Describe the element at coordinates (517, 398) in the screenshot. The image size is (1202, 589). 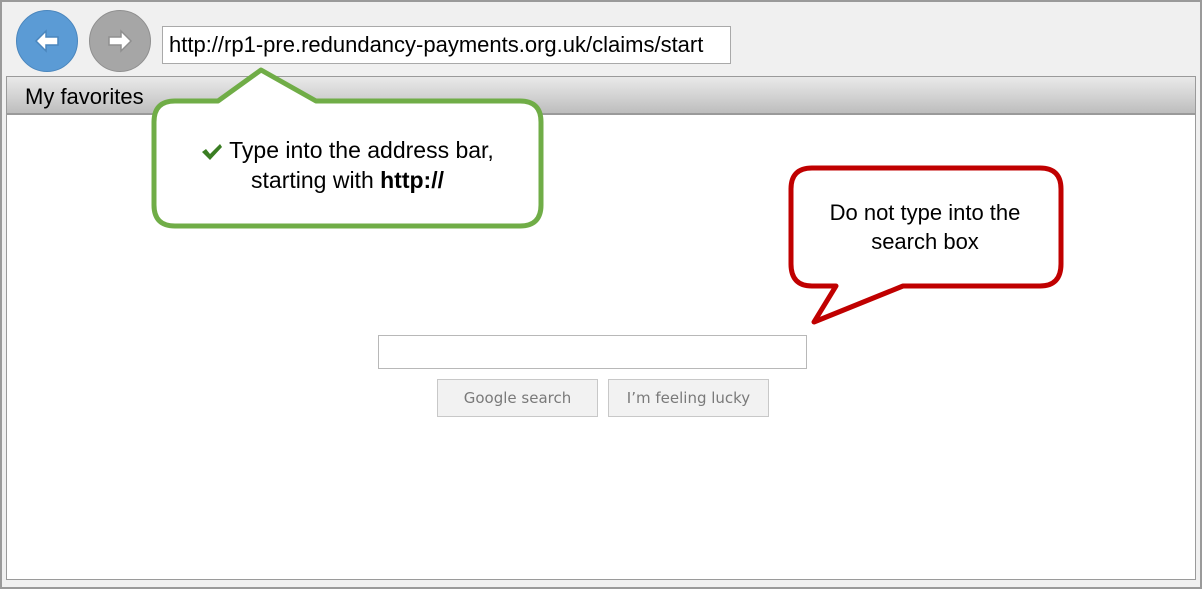
I see `google-search-button: Google search` at that location.